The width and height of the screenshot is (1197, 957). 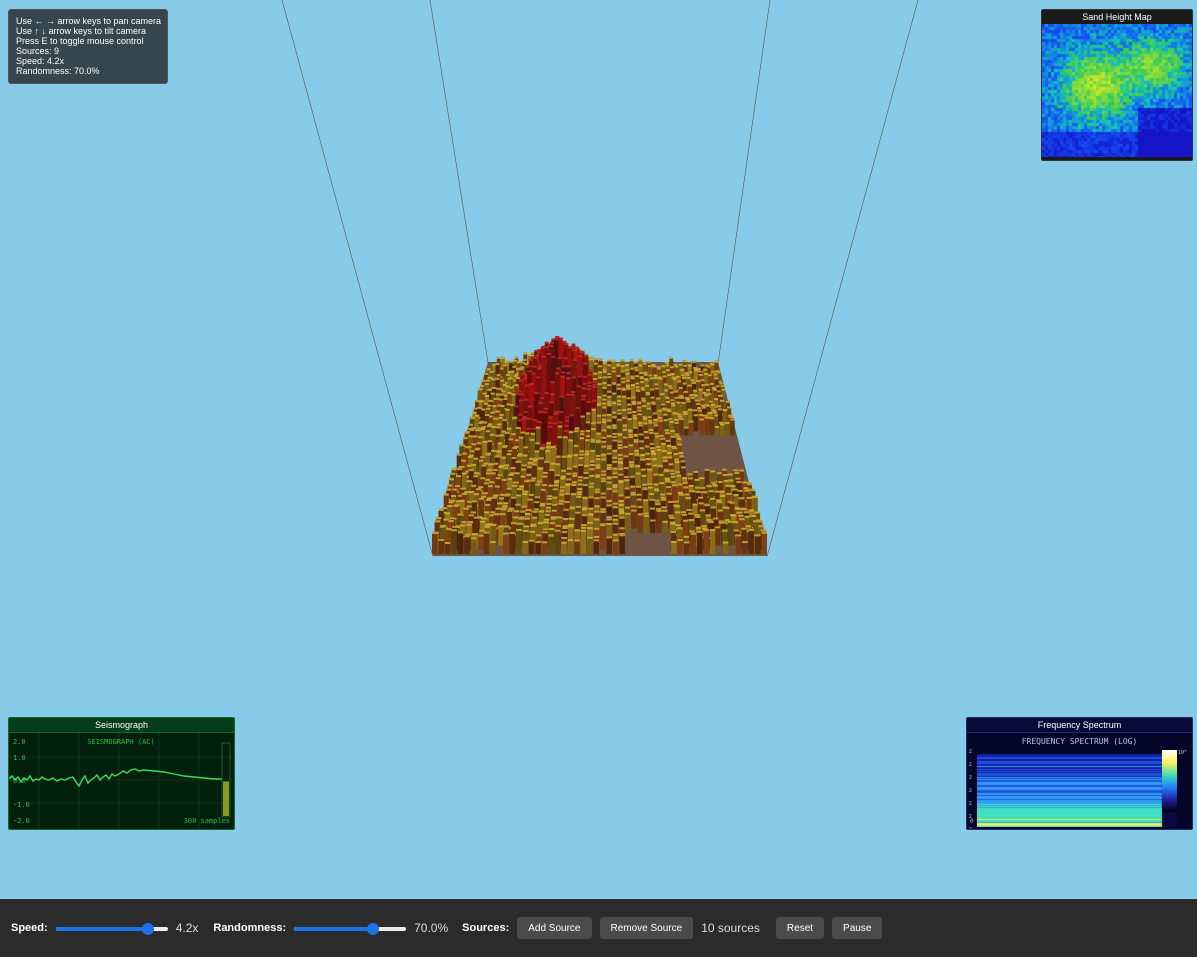 I want to click on sources-label: Sources:, so click(x=486, y=928).